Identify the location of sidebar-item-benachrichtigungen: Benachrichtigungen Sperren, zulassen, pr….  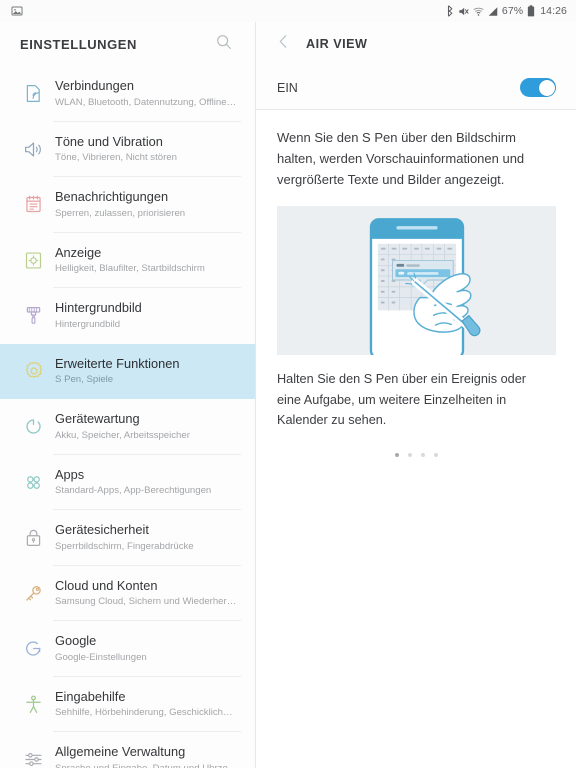
(127, 205).